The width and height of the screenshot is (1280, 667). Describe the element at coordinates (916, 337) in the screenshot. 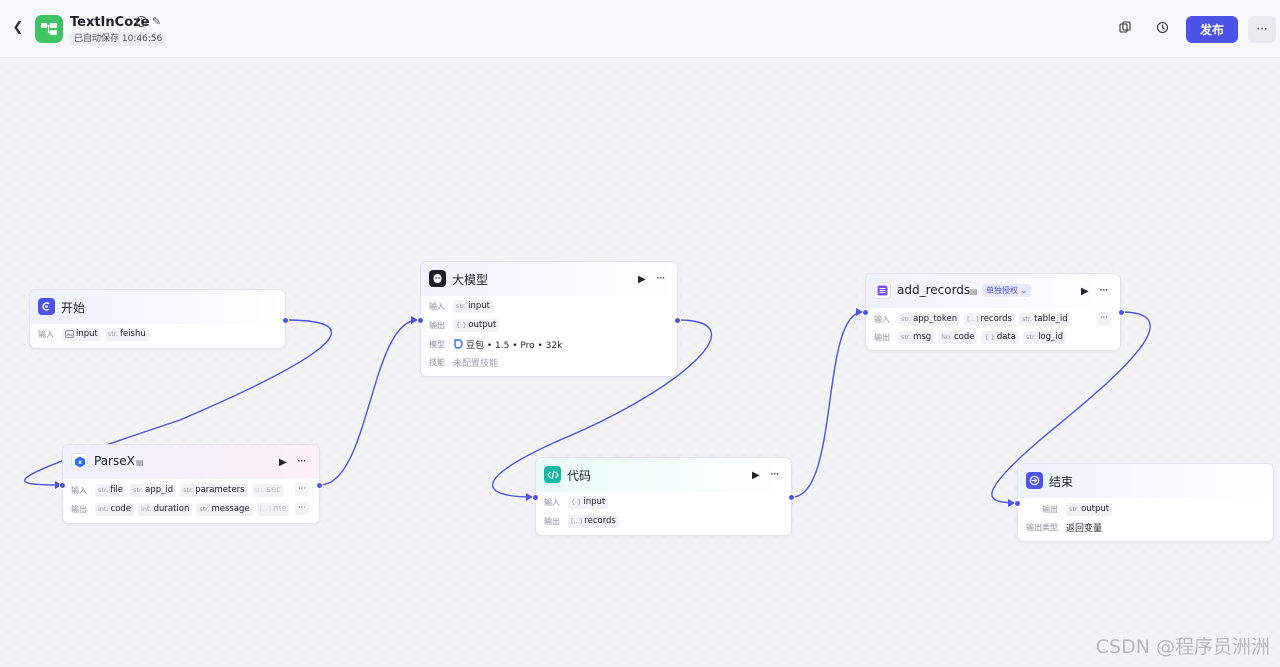

I see `param-pill: str. msg` at that location.